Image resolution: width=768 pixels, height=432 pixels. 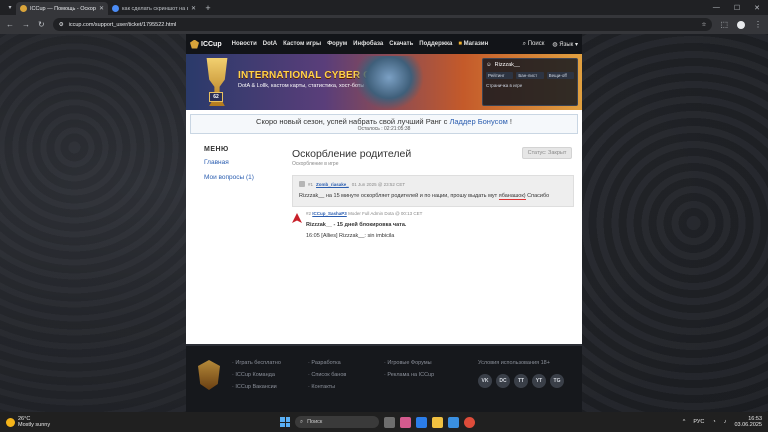 What do you see at coordinates (62, 8) in the screenshot?
I see `tab-iccup: ICCup — Помощь - Оскорблен ✕` at bounding box center [62, 8].